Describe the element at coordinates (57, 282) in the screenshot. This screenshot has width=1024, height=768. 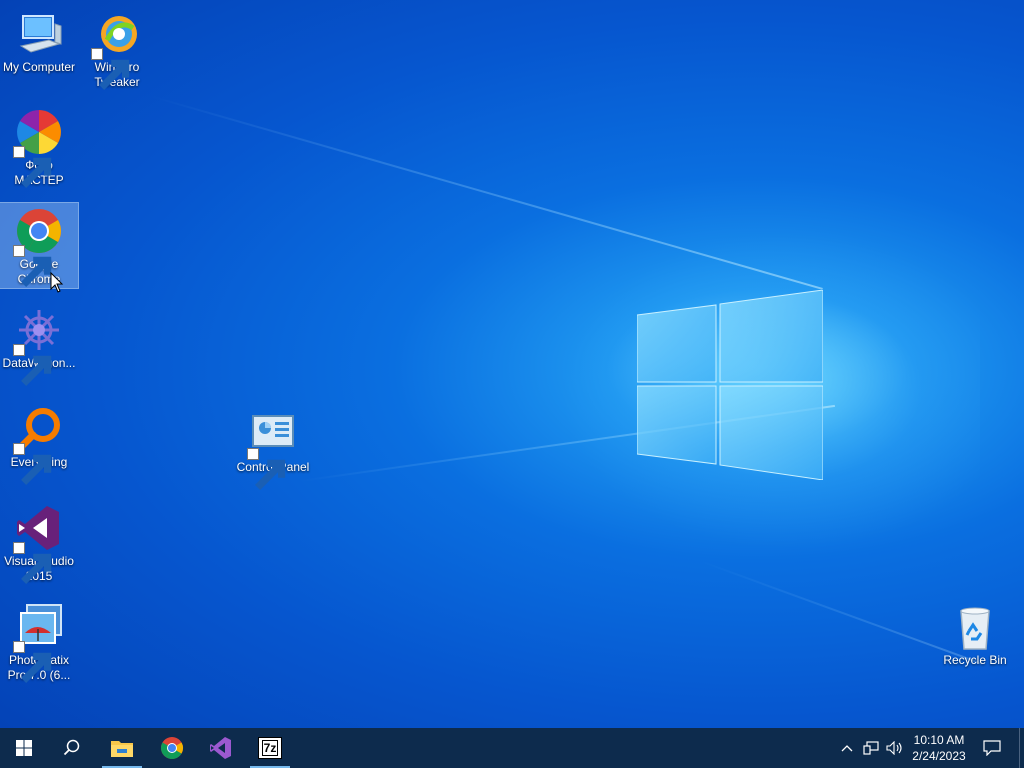
I see `mouse-cursor-icon` at that location.